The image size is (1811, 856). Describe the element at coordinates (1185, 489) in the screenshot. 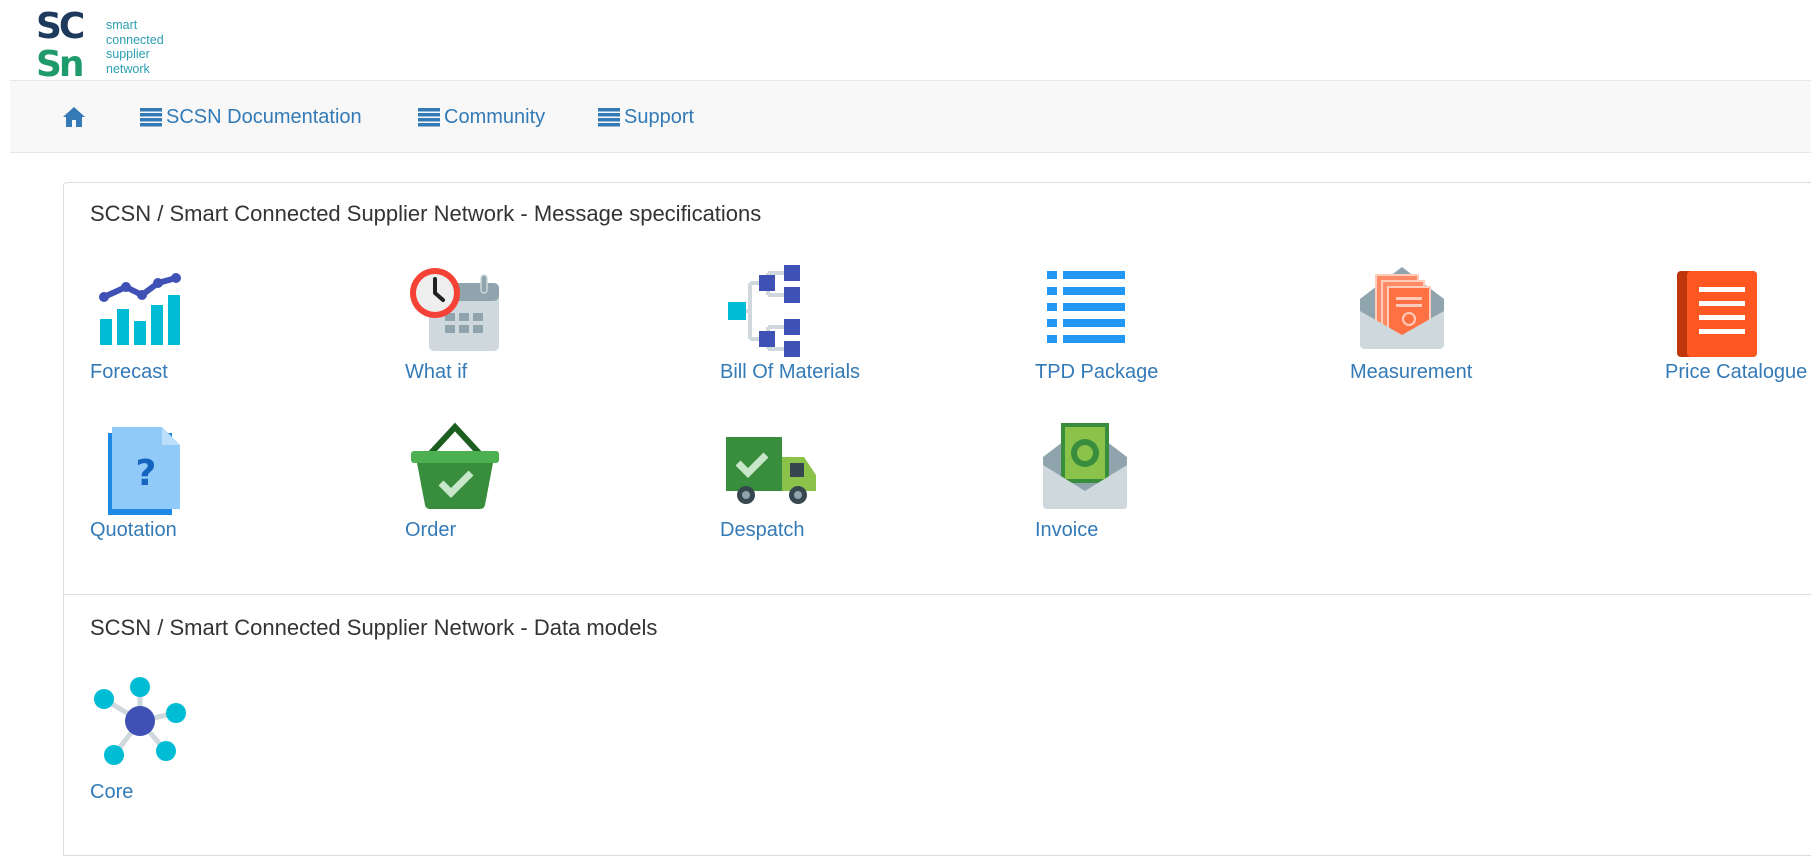

I see `tile-invoice: Invoice` at that location.